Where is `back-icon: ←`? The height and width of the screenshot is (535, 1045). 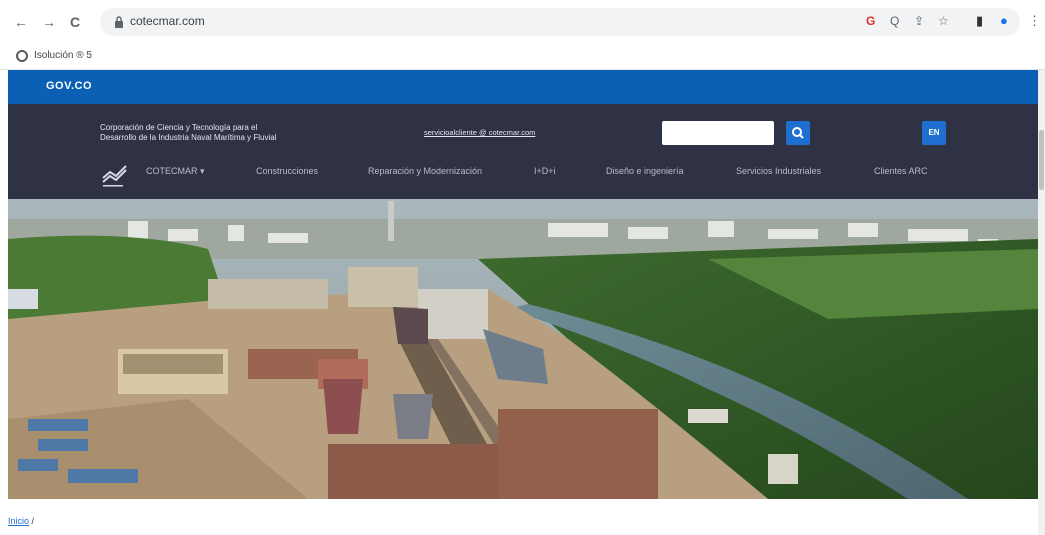 back-icon: ← is located at coordinates (21, 22).